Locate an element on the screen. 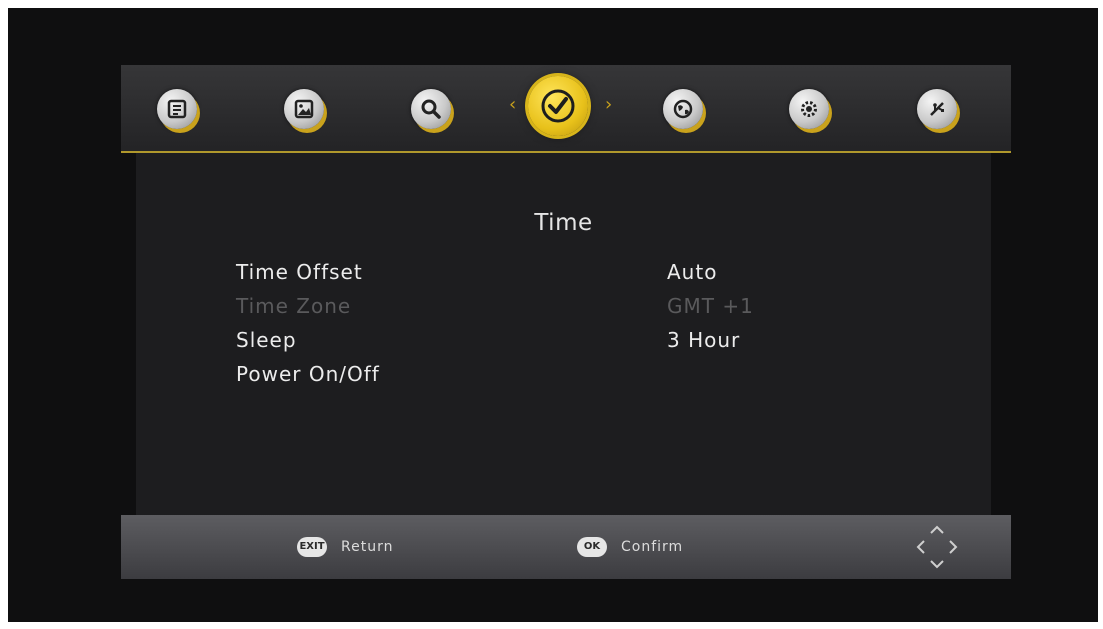  confirm-label: Confirm is located at coordinates (652, 547).